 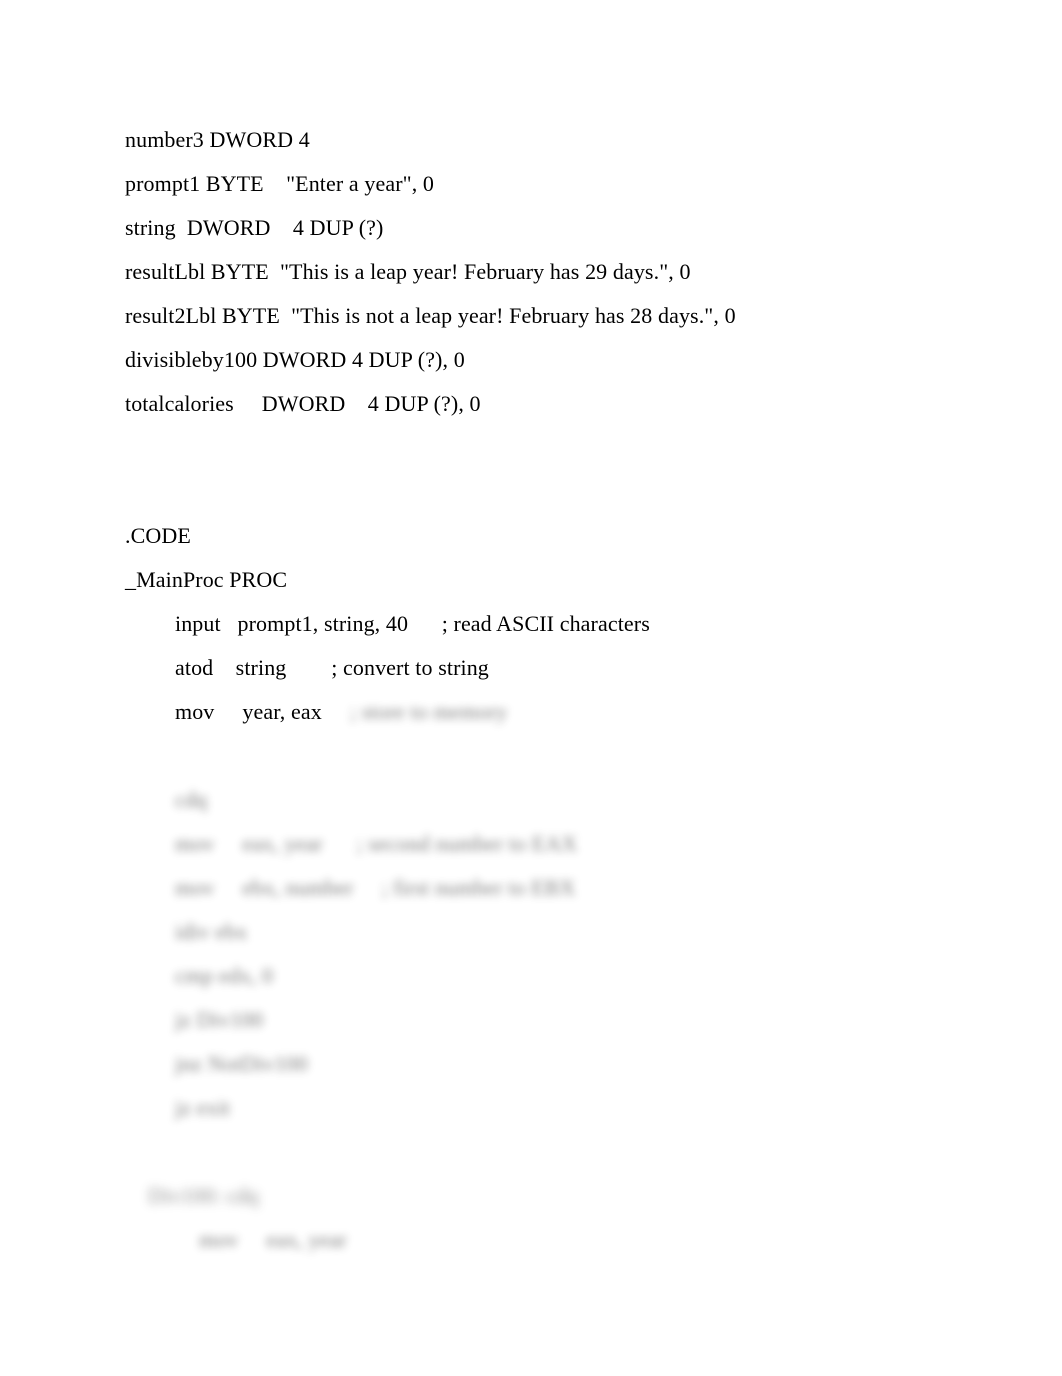 What do you see at coordinates (203, 1195) in the screenshot?
I see `obscured-label-div100: Div100: cdq` at bounding box center [203, 1195].